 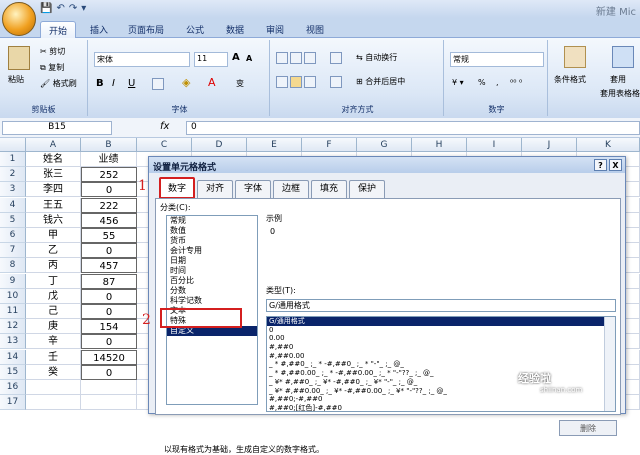 What do you see at coordinates (109, 266) in the screenshot?
I see `cell-b: 457` at bounding box center [109, 266].